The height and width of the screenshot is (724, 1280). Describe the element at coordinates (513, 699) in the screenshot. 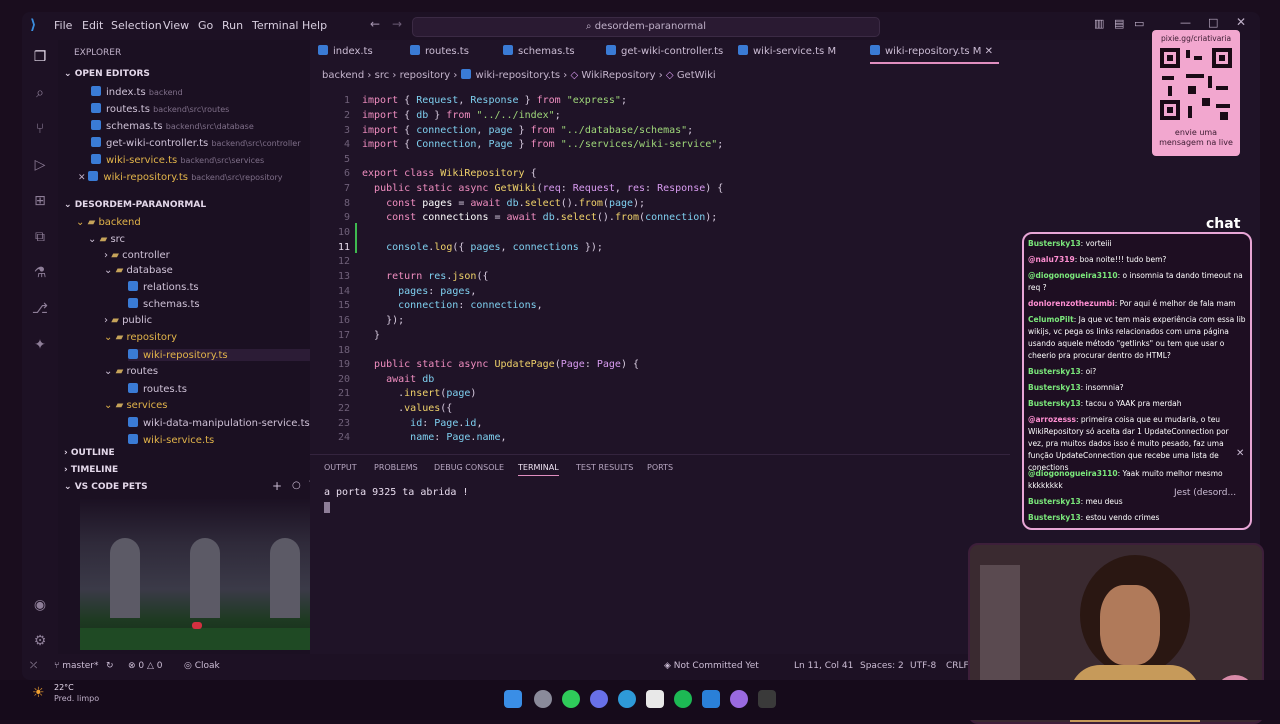

I see `windows-start-icon` at that location.